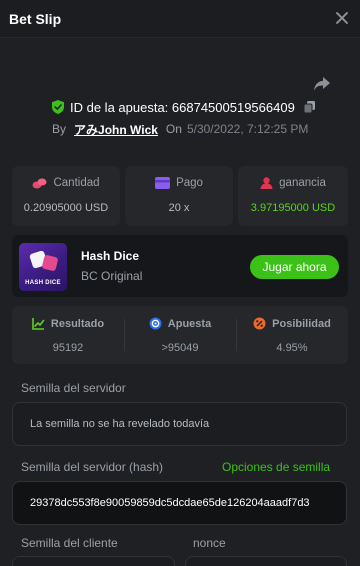  I want to click on bet-value: >95049, so click(180, 348).